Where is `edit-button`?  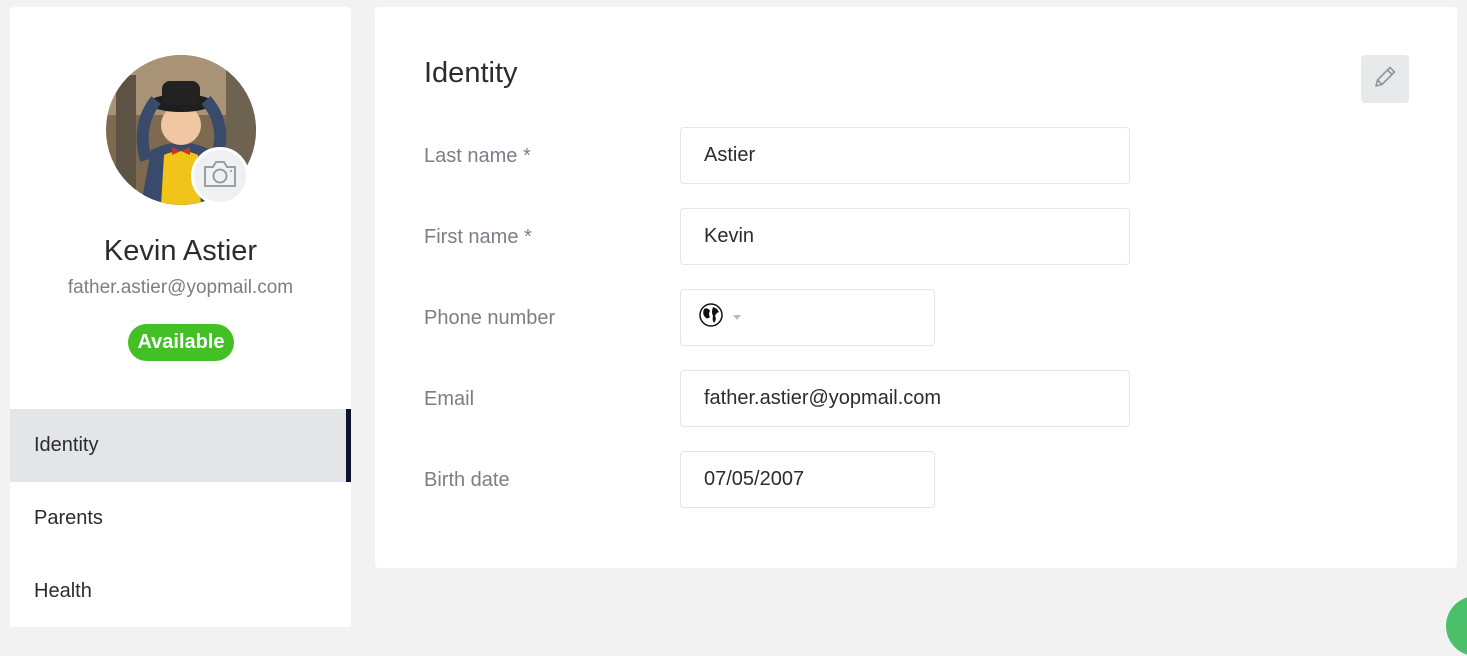
edit-button is located at coordinates (1385, 79).